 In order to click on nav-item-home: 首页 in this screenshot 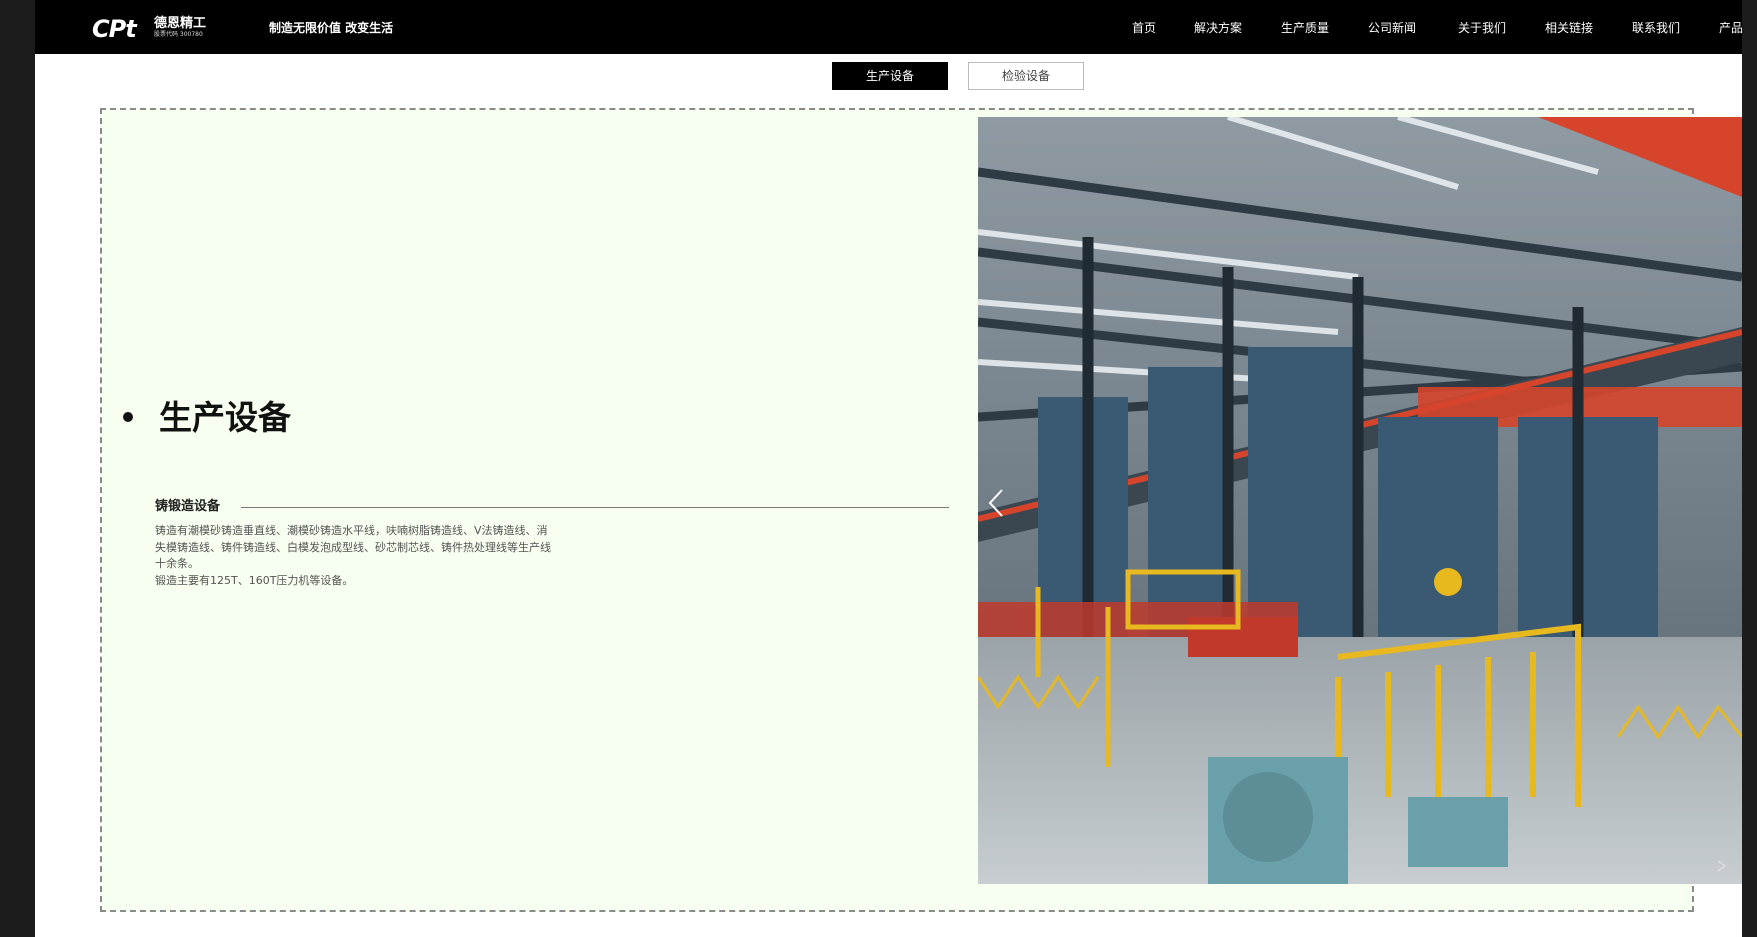, I will do `click(1144, 28)`.